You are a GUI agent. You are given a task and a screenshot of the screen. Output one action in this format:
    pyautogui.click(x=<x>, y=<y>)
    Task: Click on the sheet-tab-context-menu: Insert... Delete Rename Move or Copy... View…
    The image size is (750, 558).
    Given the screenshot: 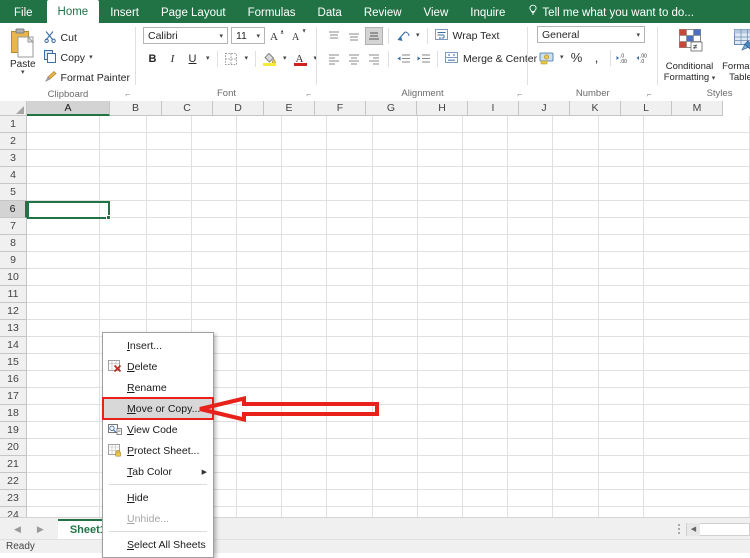 What is the action you would take?
    pyautogui.click(x=158, y=445)
    